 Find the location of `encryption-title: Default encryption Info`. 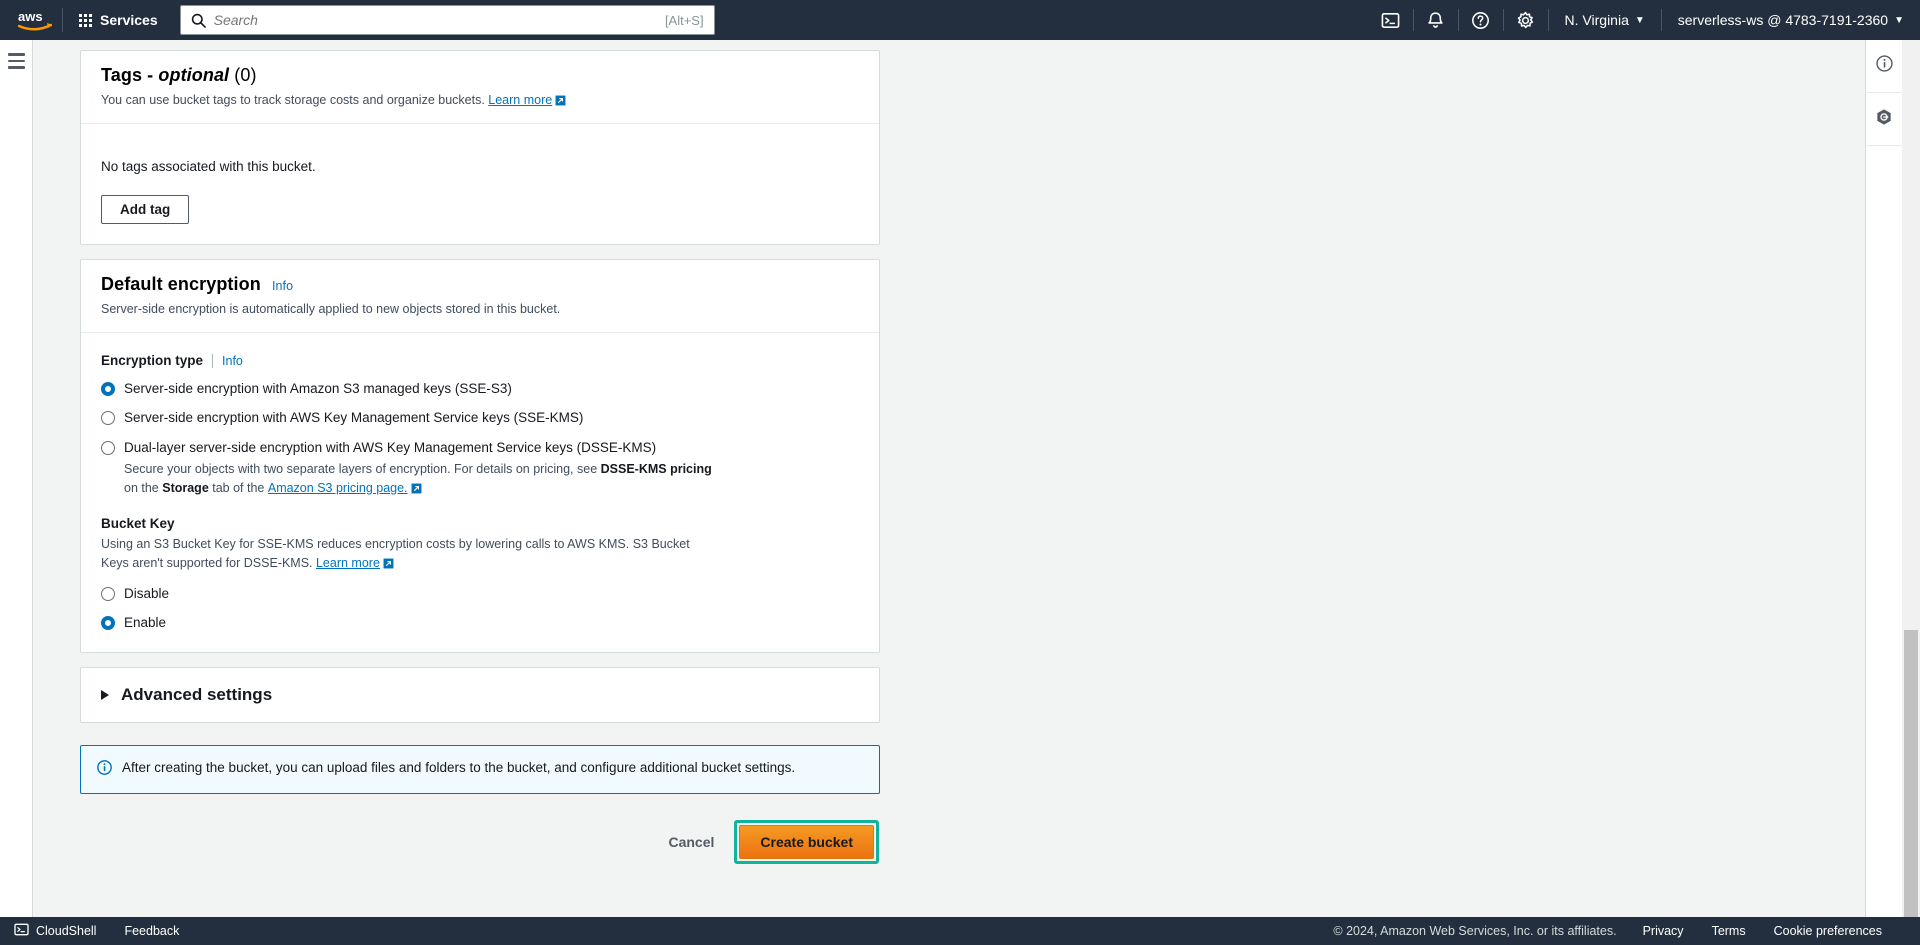

encryption-title: Default encryption Info is located at coordinates (480, 284).